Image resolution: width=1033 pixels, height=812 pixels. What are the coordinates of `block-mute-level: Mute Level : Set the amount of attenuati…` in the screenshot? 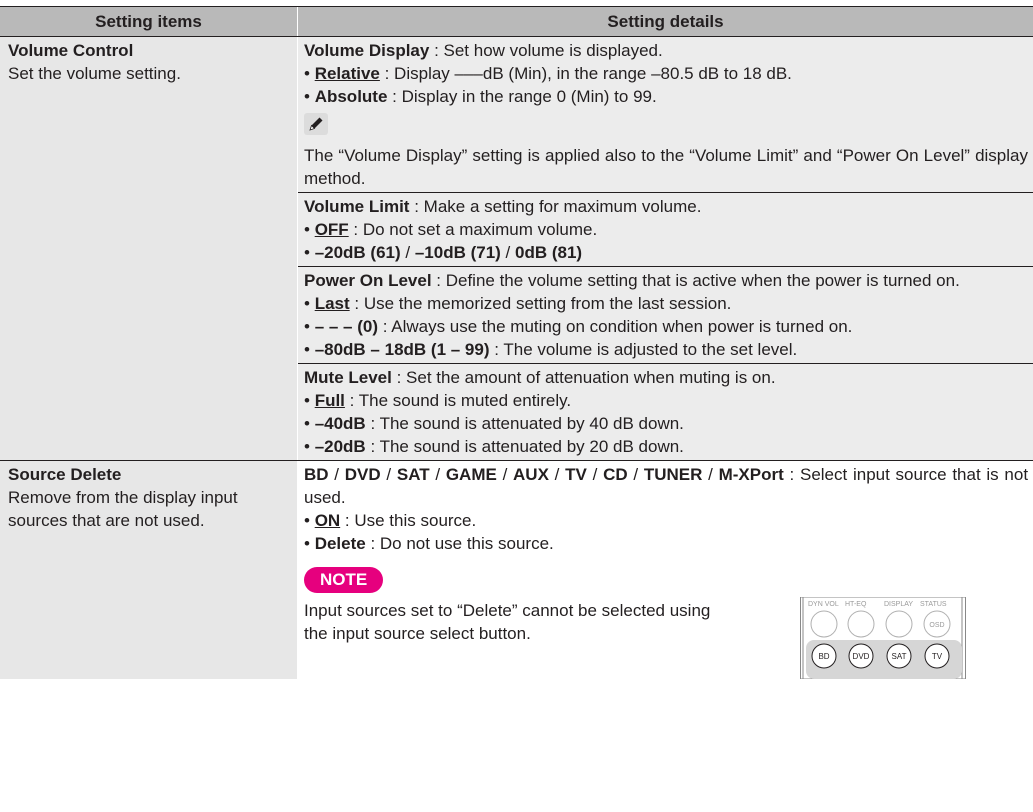 It's located at (665, 412).